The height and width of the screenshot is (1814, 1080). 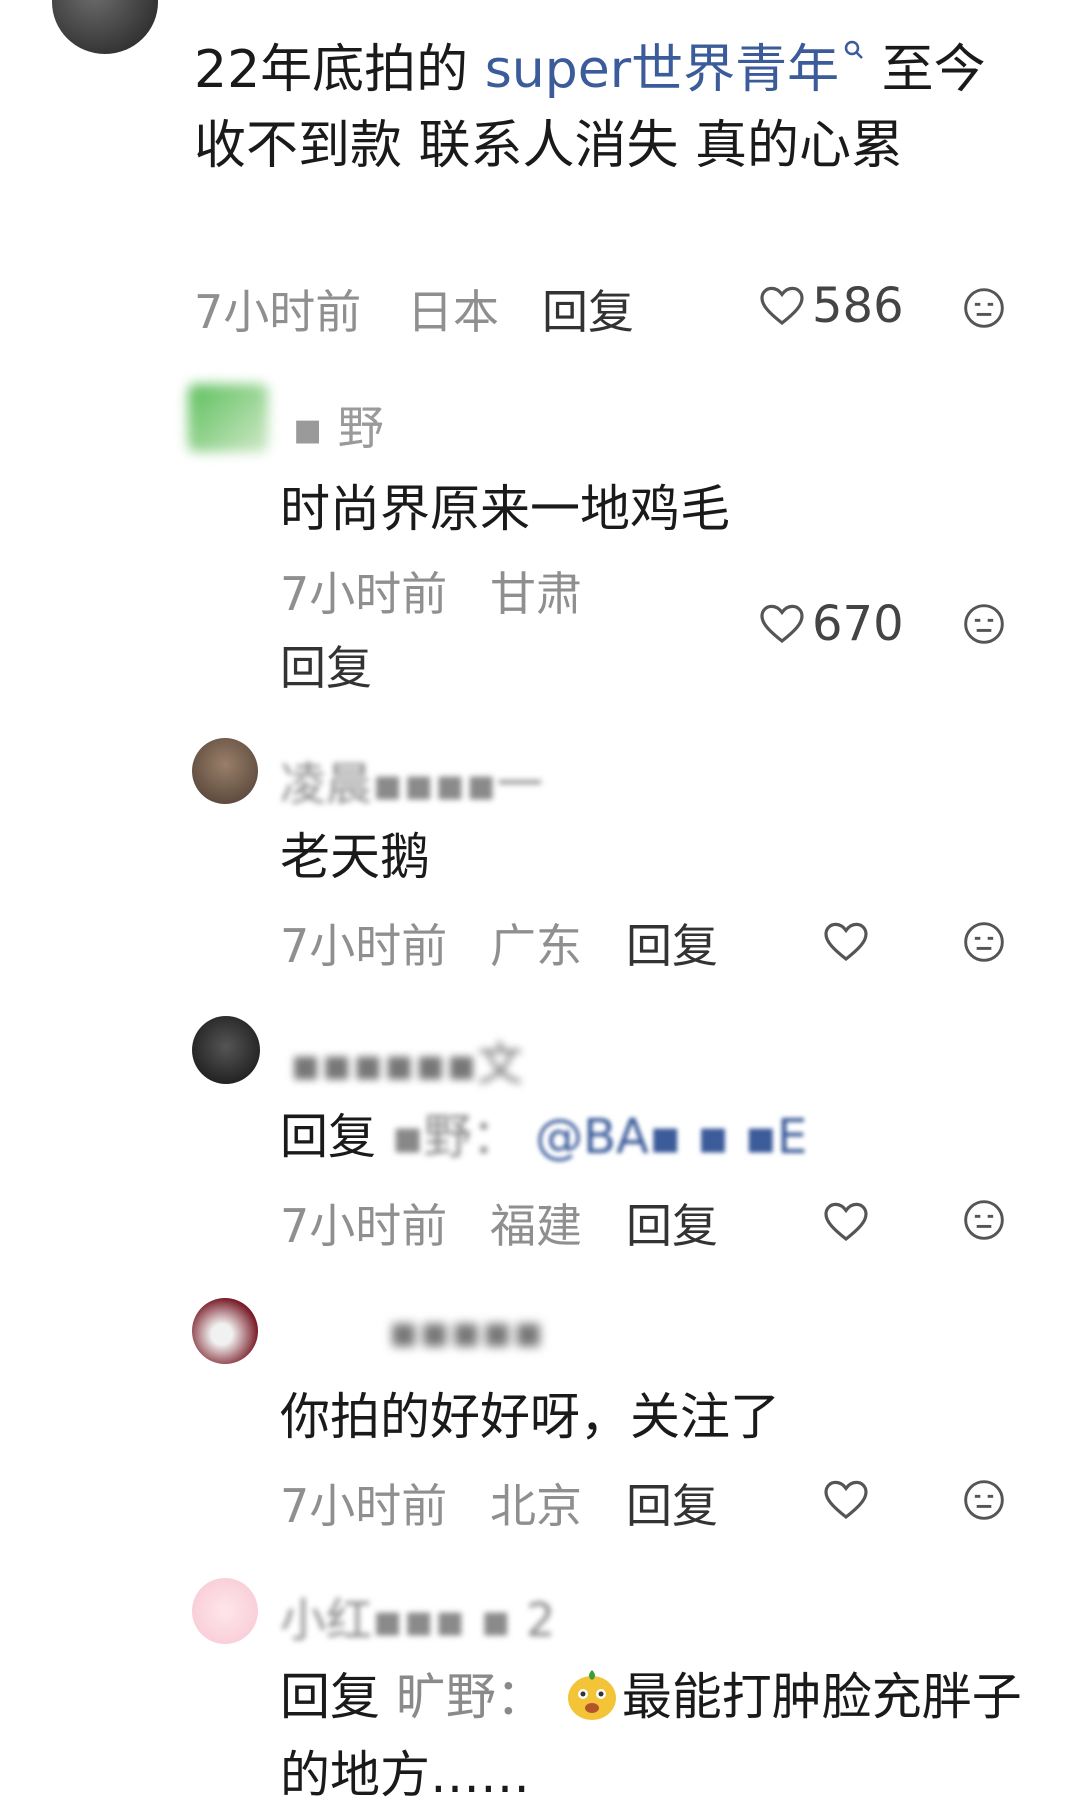 What do you see at coordinates (675, 70) in the screenshot?
I see `search-link: super世界青年` at bounding box center [675, 70].